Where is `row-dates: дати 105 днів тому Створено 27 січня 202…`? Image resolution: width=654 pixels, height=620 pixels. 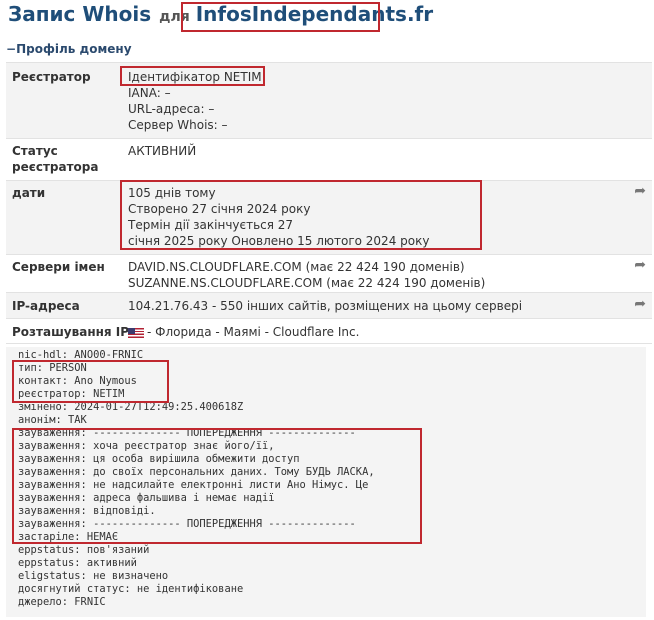 row-dates: дати 105 днів тому Створено 27 січня 202… is located at coordinates (329, 217).